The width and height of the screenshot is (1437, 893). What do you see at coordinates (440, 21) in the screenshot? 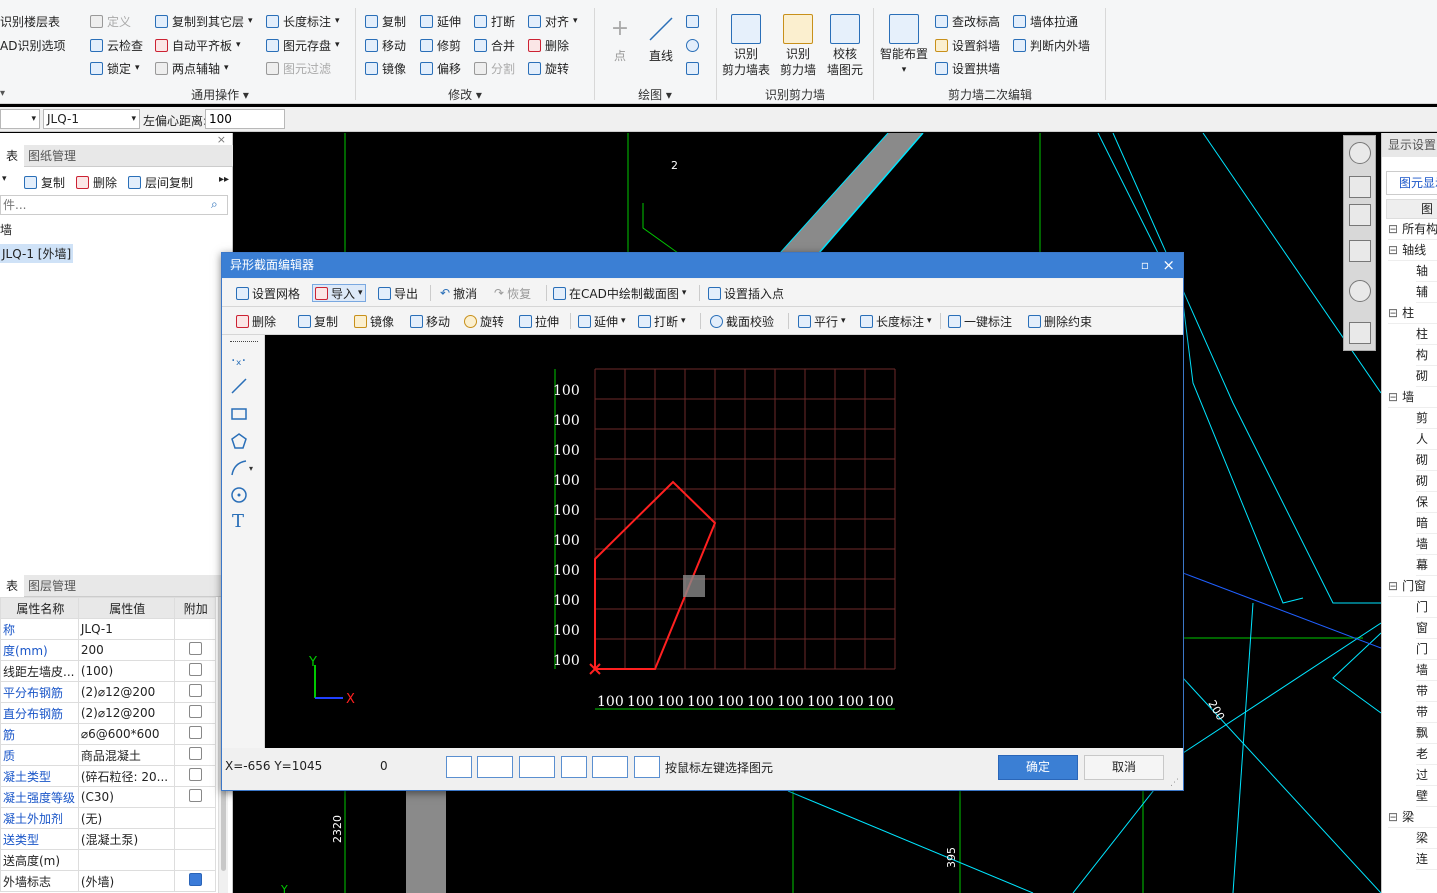
I see `ribbon-extend: 延伸` at bounding box center [440, 21].